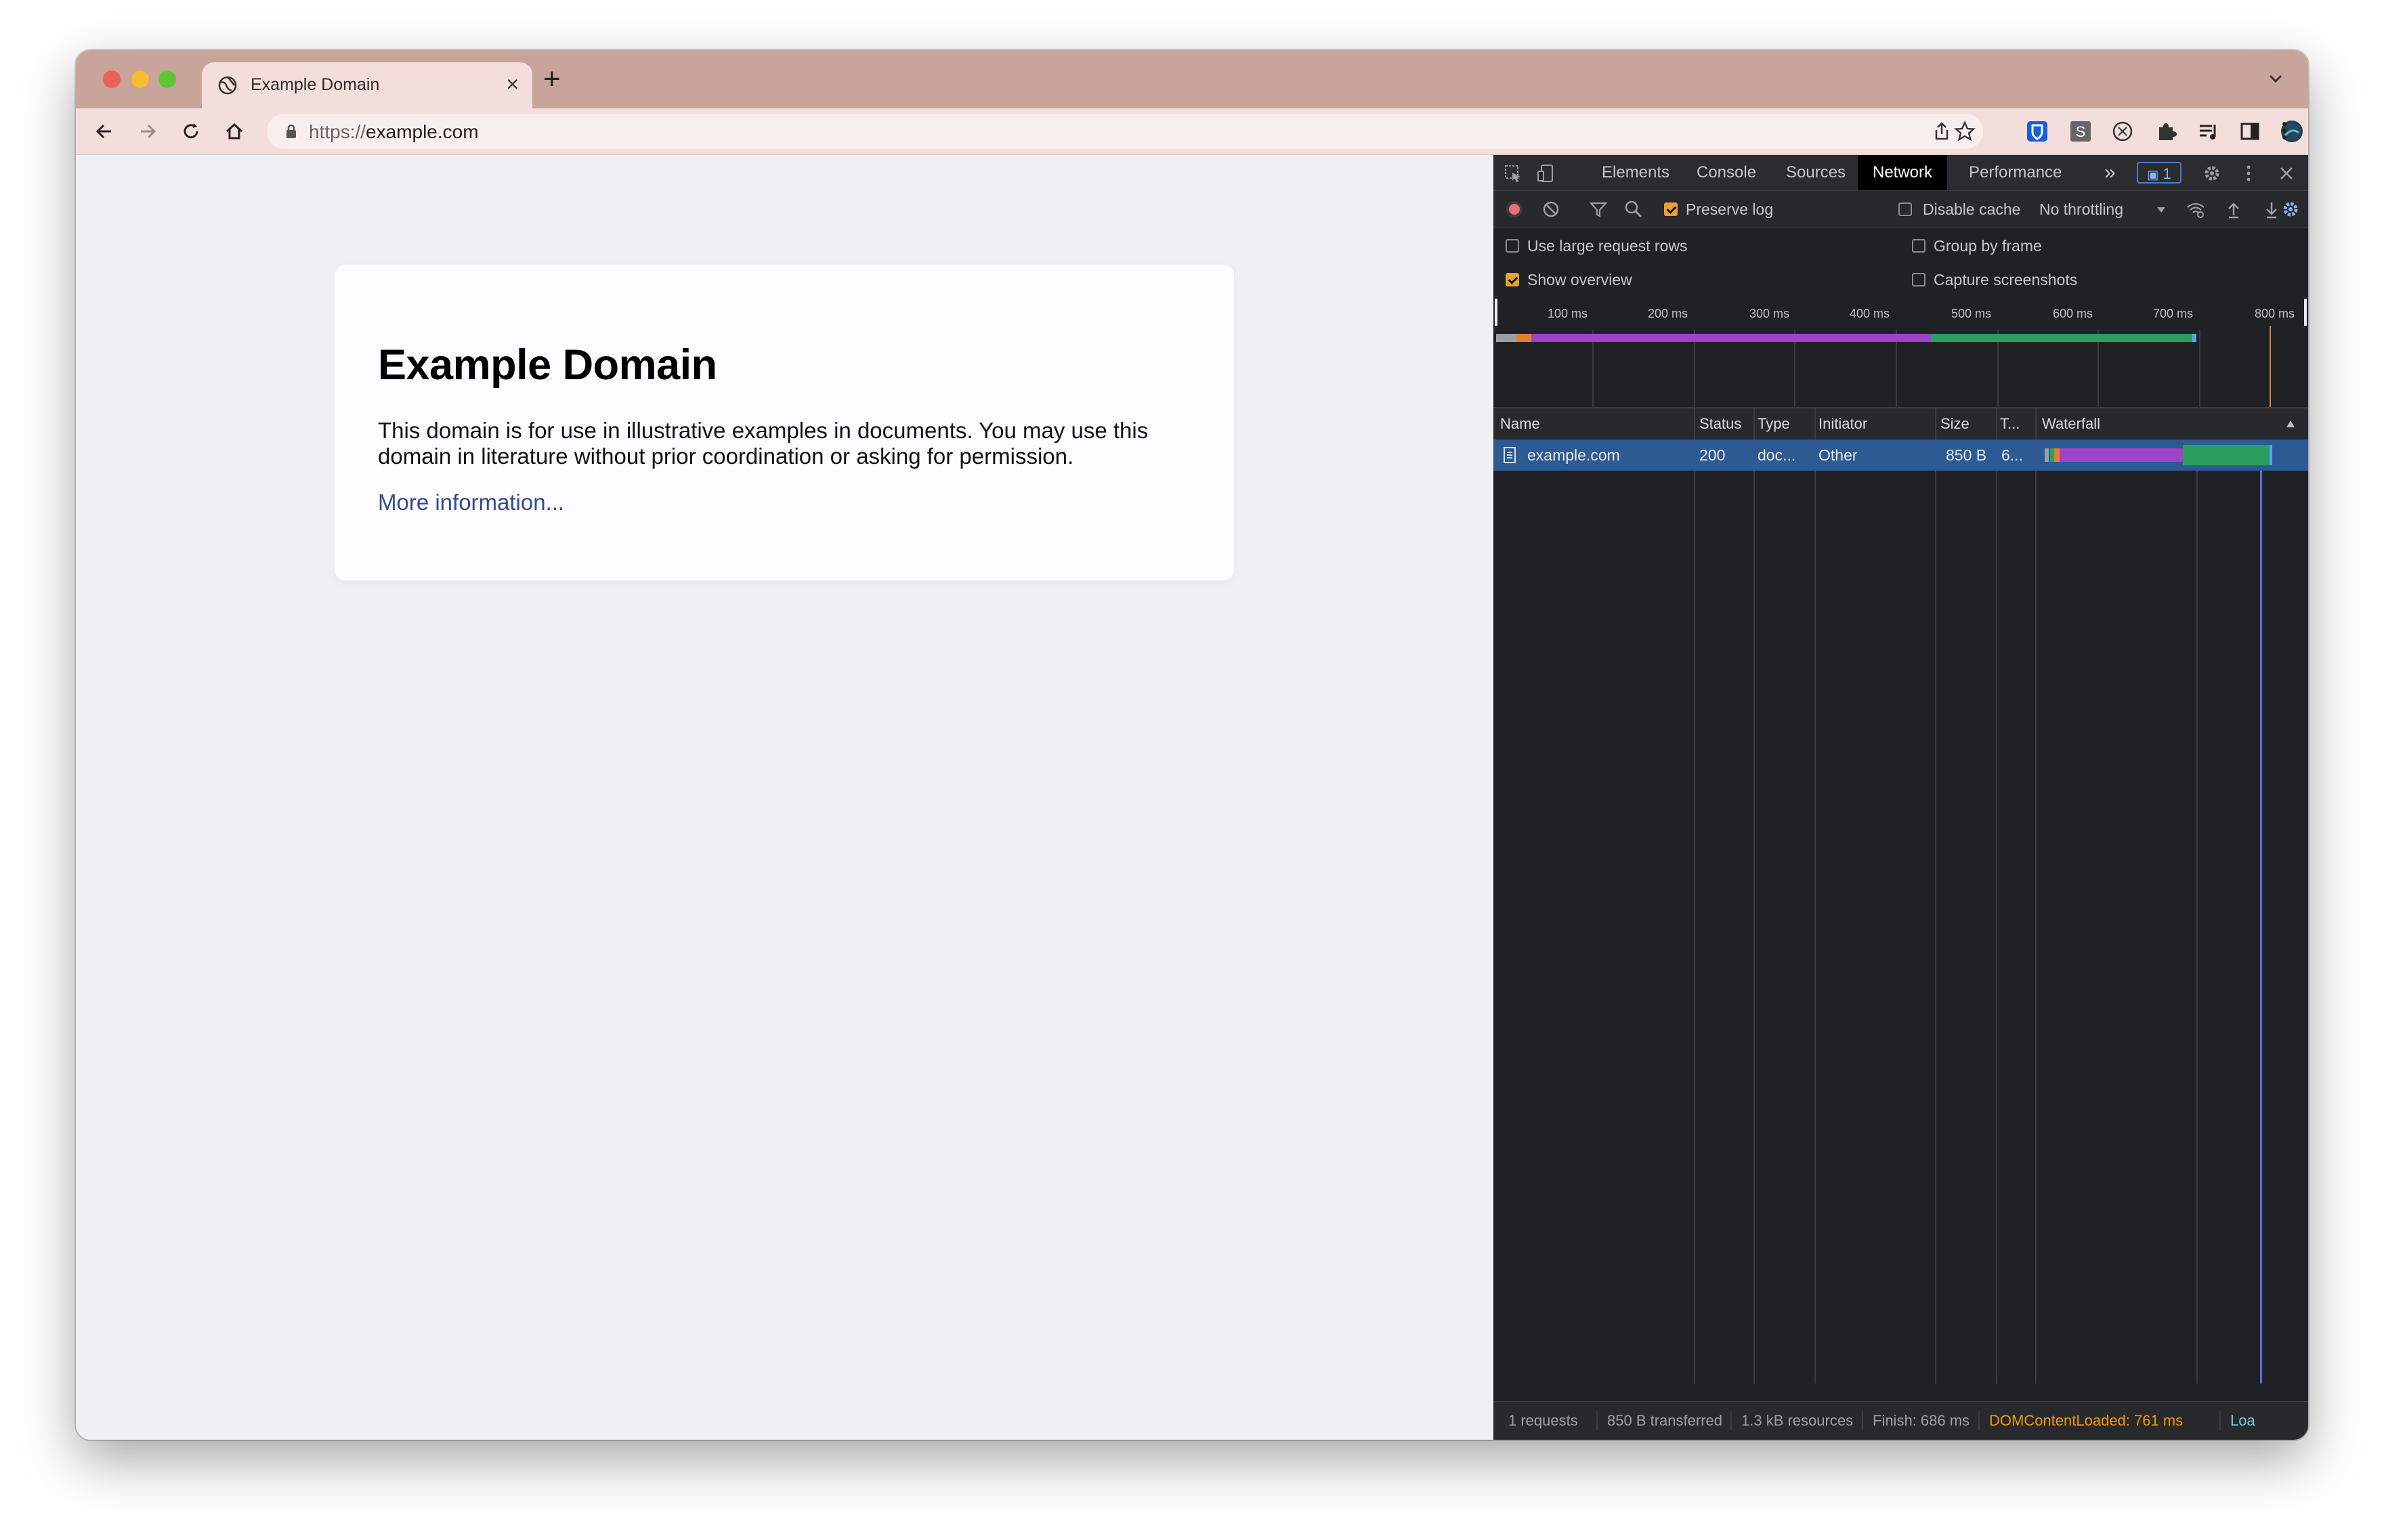 This screenshot has height=1540, width=2384. I want to click on chevron-down-icon, so click(2275, 79).